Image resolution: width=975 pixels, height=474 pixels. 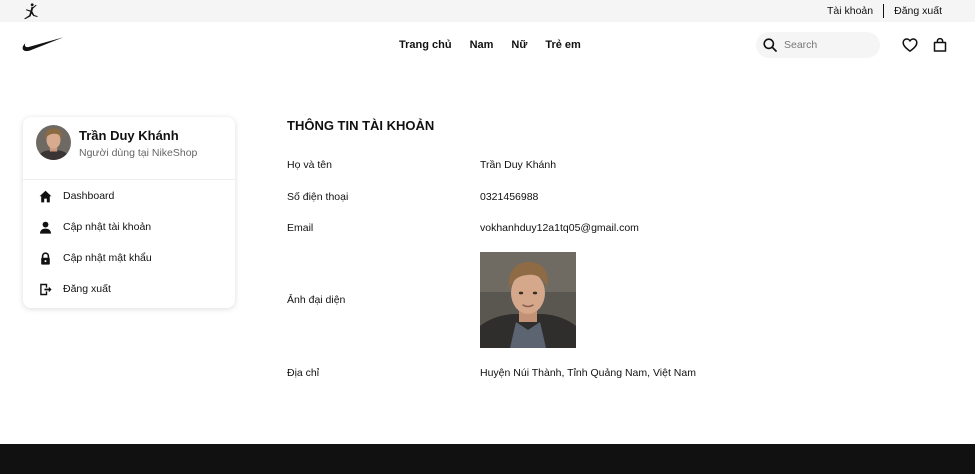 What do you see at coordinates (518, 165) in the screenshot?
I see `fullname-value: Trần Duy Khánh` at bounding box center [518, 165].